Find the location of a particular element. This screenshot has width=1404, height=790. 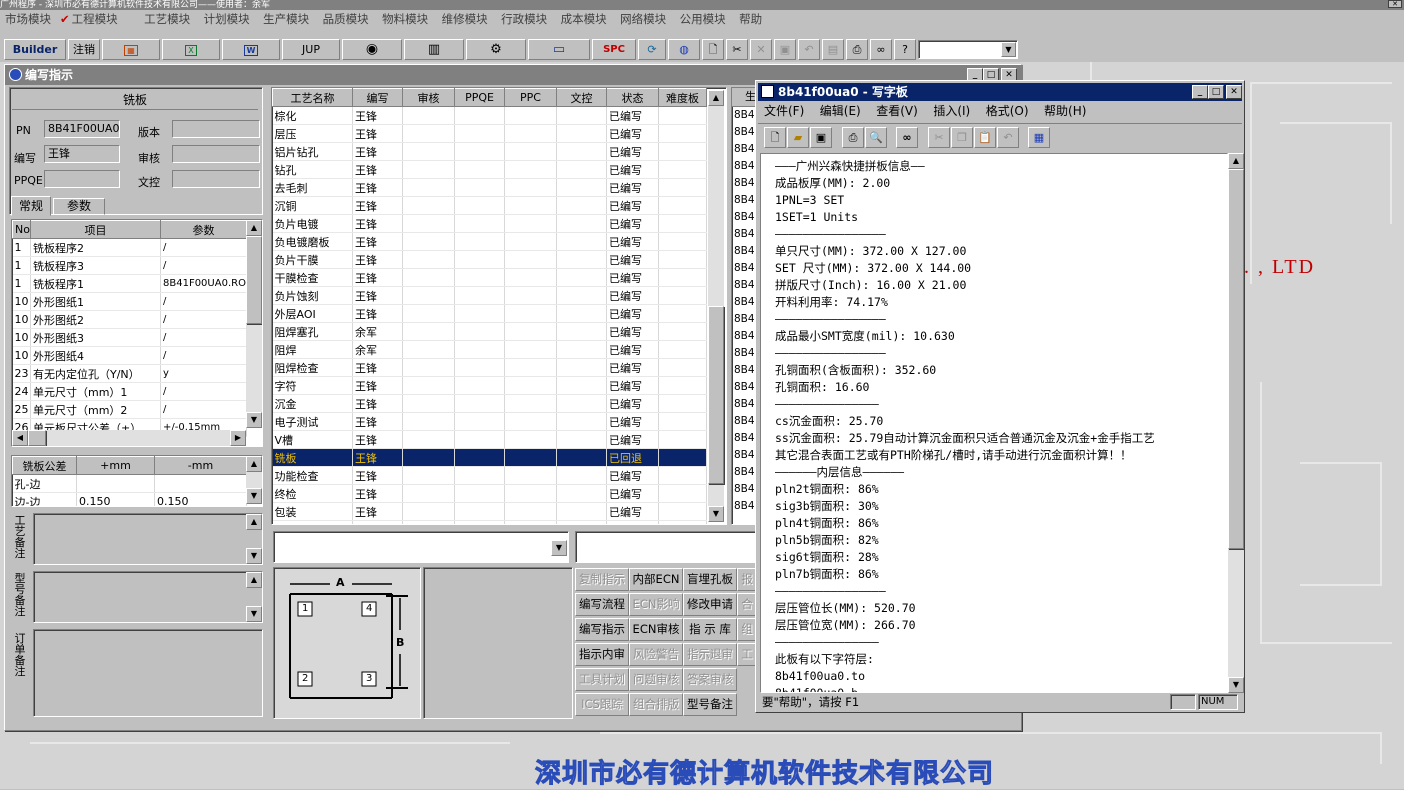

col-header-5: 文控 is located at coordinates (581, 97).